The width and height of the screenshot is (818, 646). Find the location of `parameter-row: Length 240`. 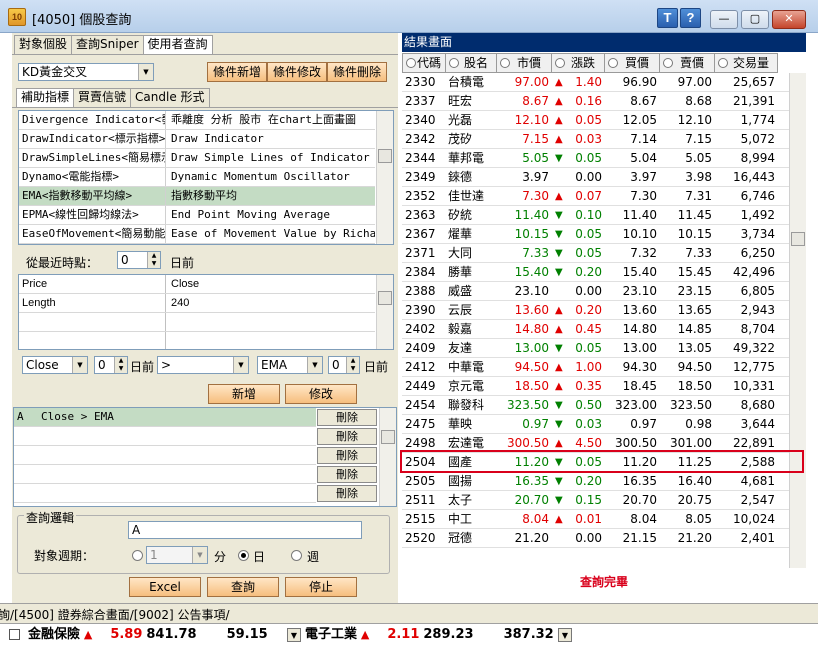

parameter-row: Length 240 is located at coordinates (197, 303).